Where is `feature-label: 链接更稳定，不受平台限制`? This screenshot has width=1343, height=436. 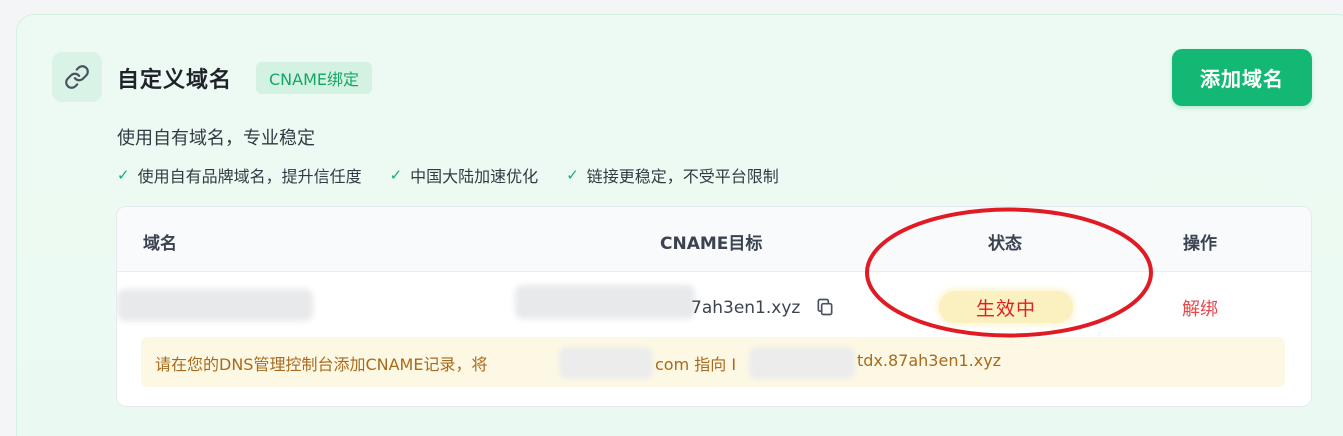
feature-label: 链接更稳定，不受平台限制 is located at coordinates (682, 176).